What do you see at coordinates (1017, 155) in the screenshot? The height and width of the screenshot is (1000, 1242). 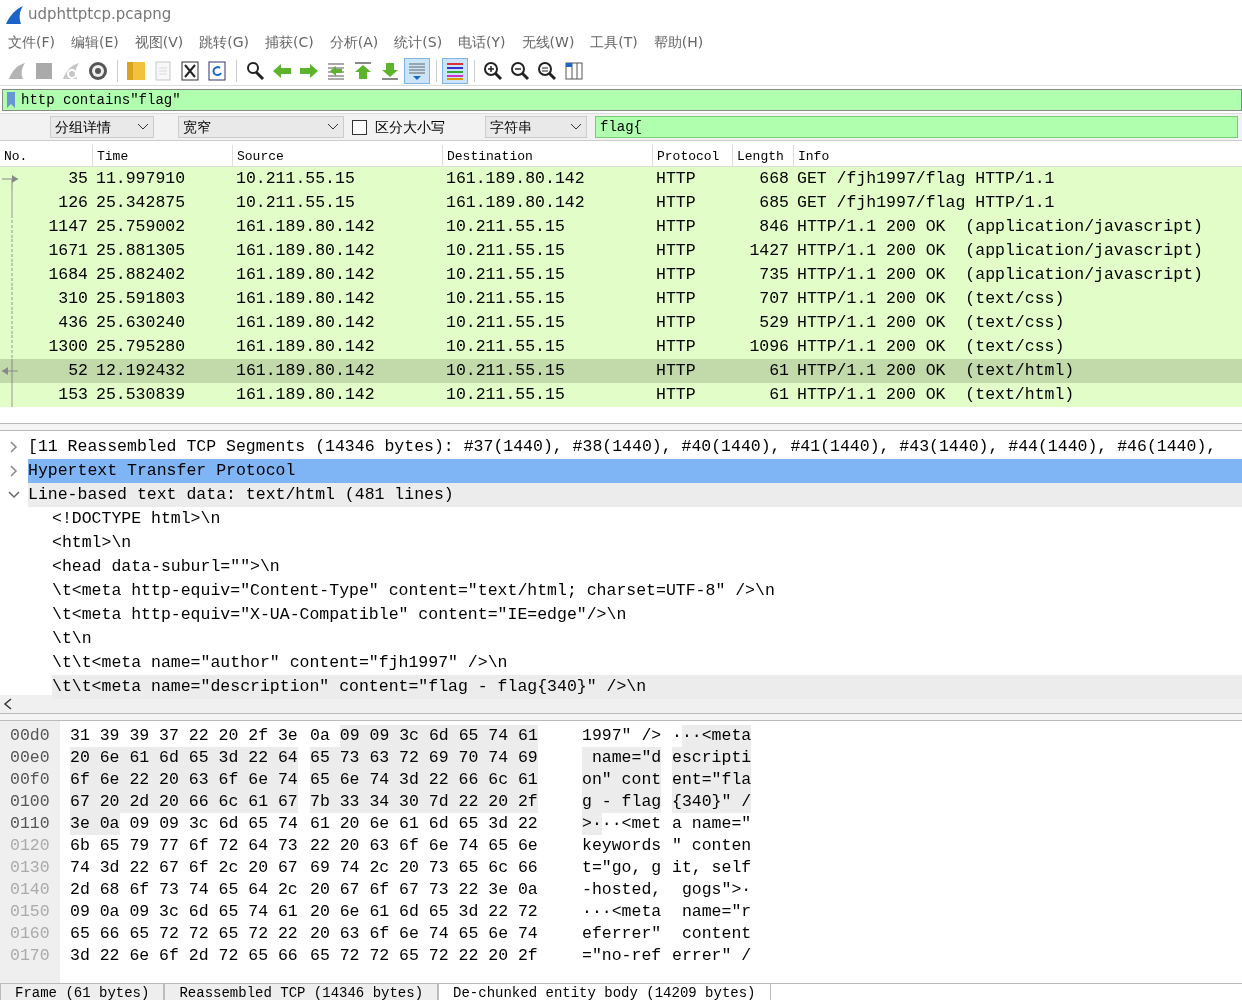 I see `column-header: Info` at bounding box center [1017, 155].